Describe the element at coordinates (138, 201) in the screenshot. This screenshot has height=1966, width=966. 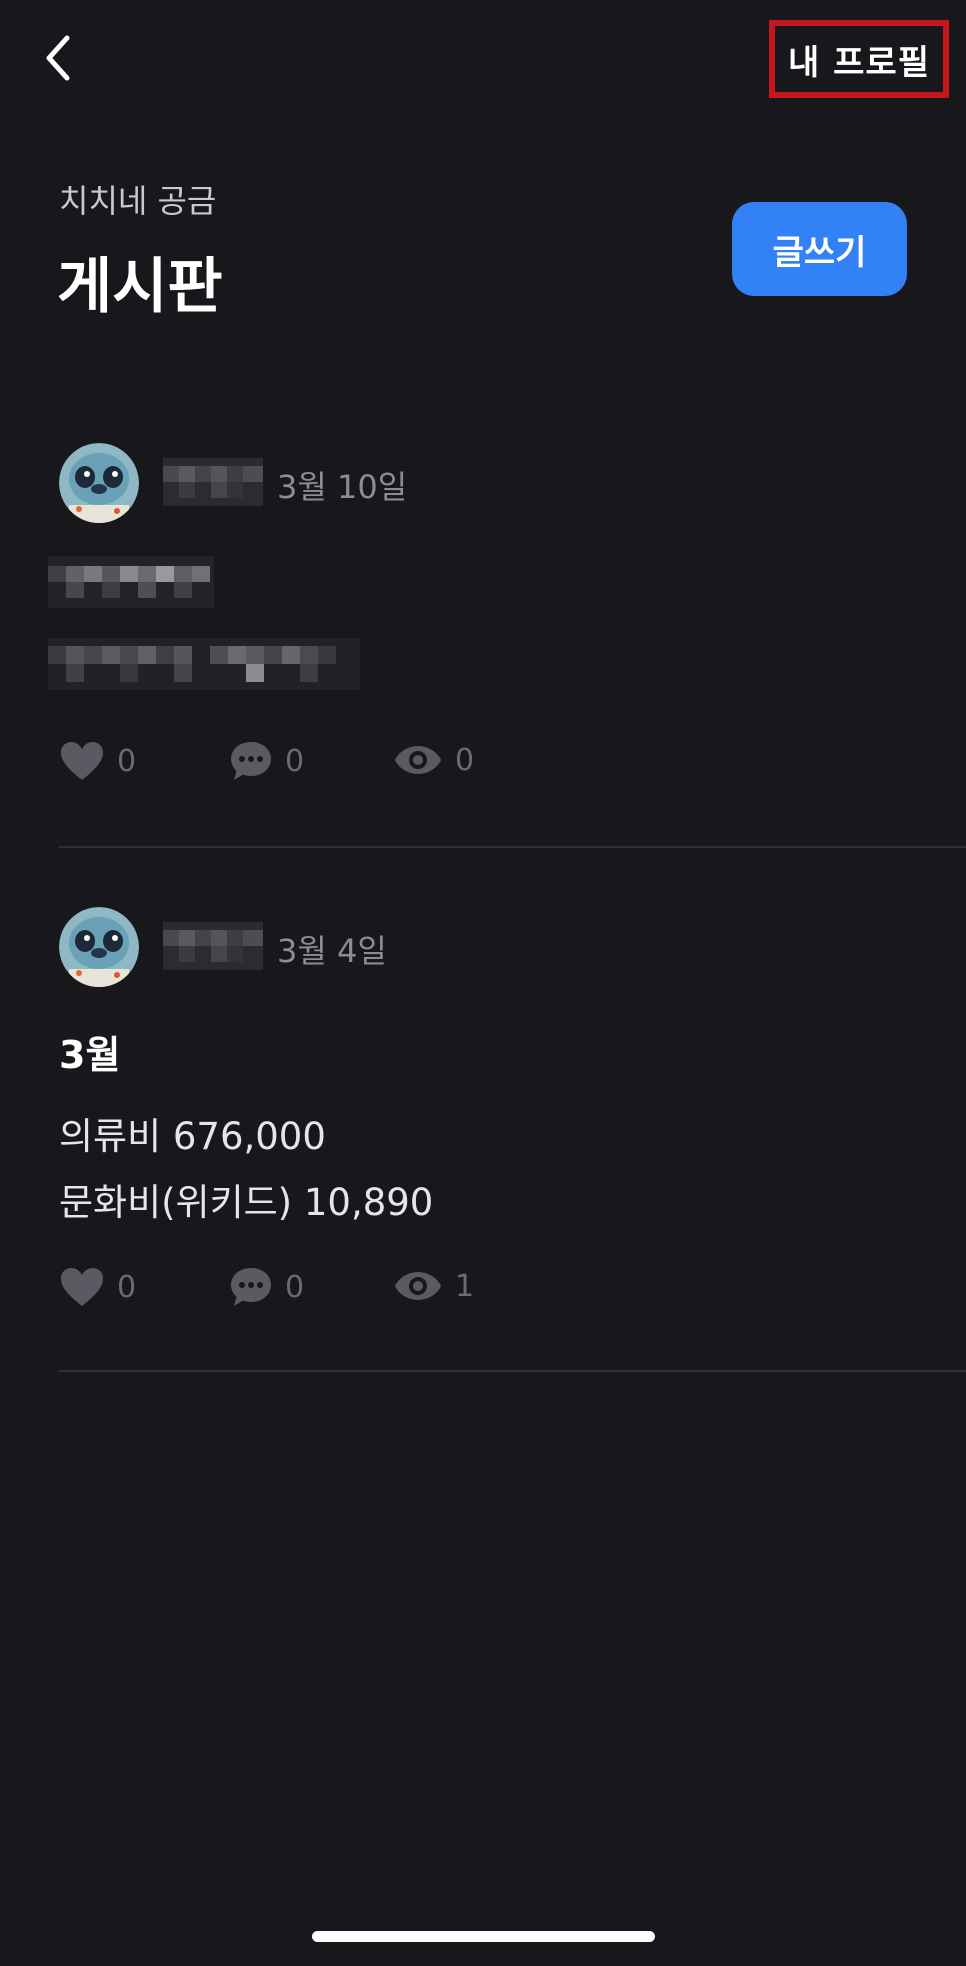
I see `board-subtitle: 치치네 공금` at that location.